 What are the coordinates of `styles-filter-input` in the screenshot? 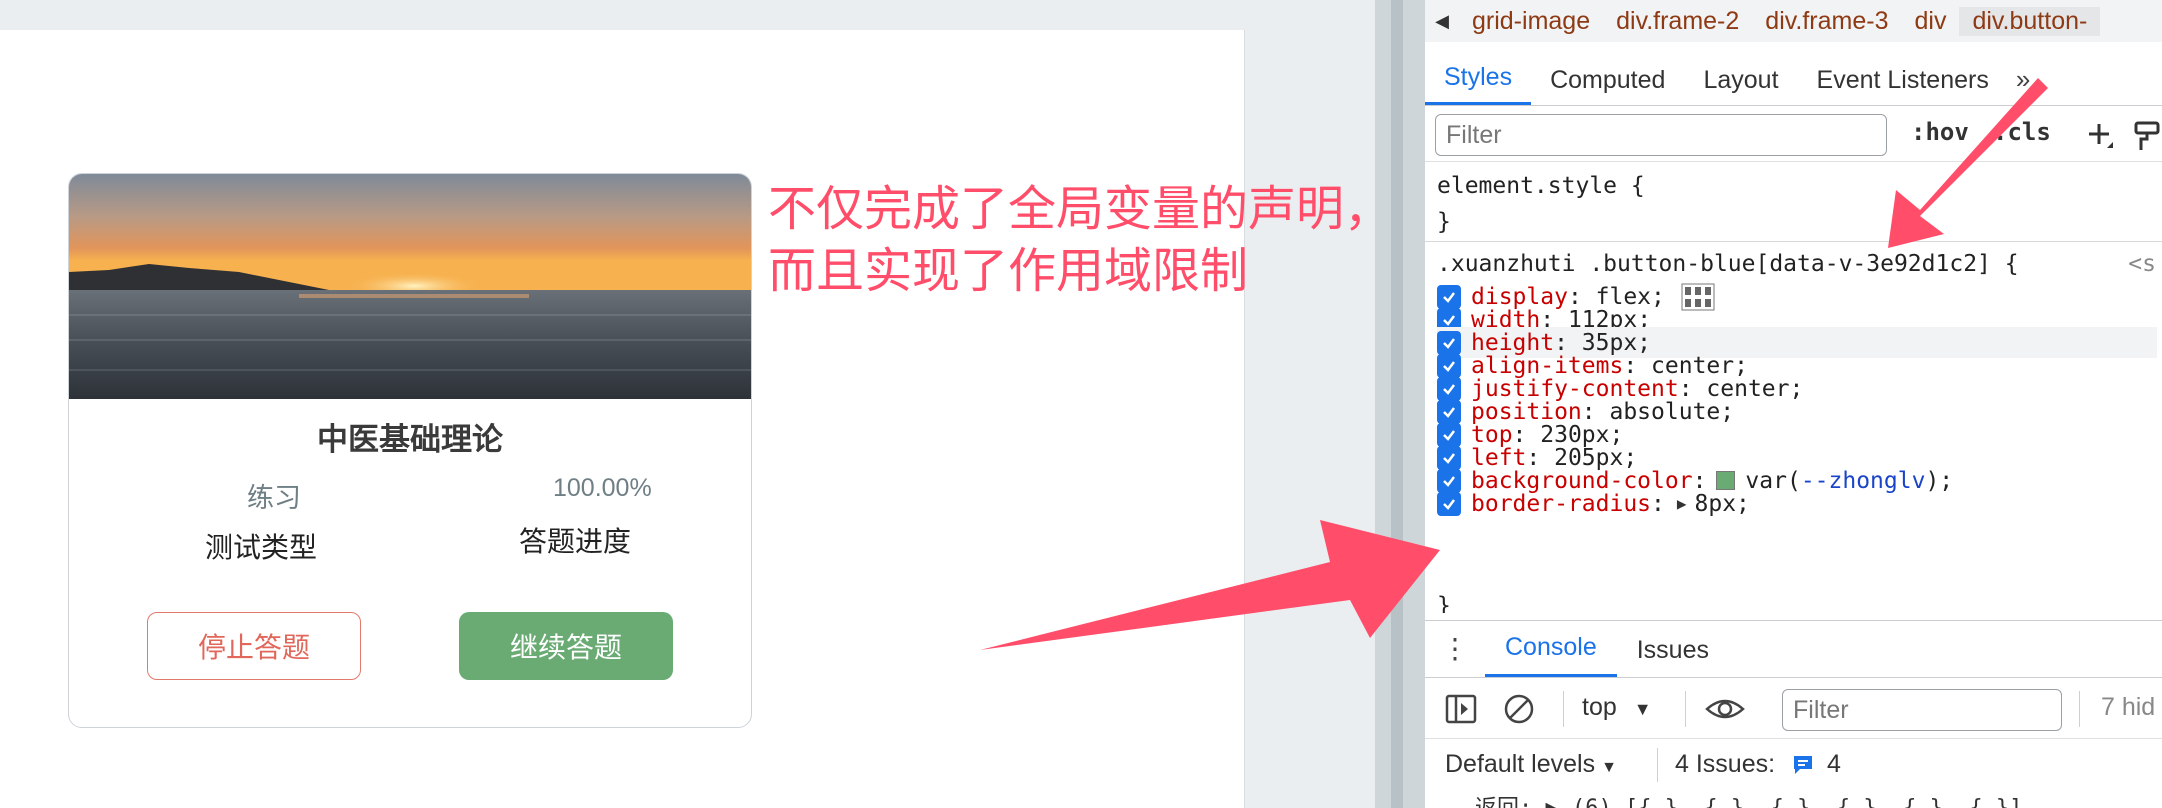 It's located at (1661, 135).